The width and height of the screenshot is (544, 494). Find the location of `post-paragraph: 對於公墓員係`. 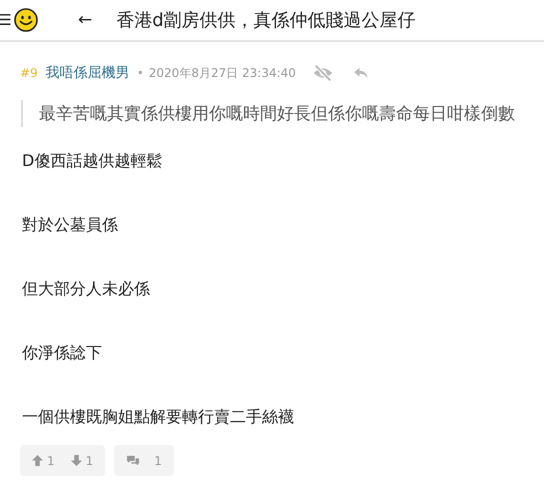

post-paragraph: 對於公墓員係 is located at coordinates (70, 225).